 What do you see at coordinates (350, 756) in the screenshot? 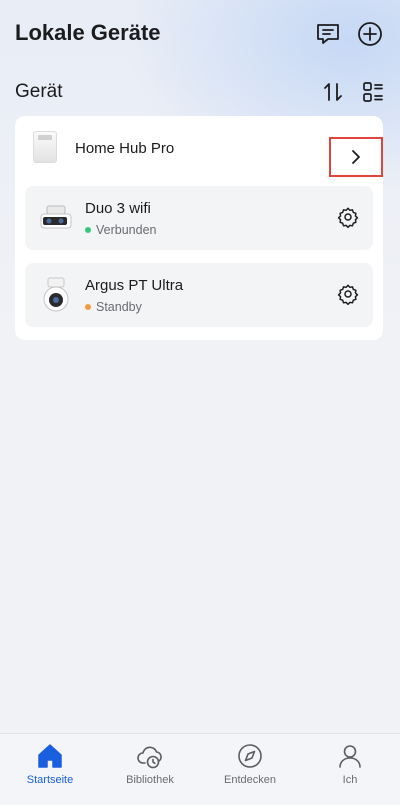
I see `person-icon` at bounding box center [350, 756].